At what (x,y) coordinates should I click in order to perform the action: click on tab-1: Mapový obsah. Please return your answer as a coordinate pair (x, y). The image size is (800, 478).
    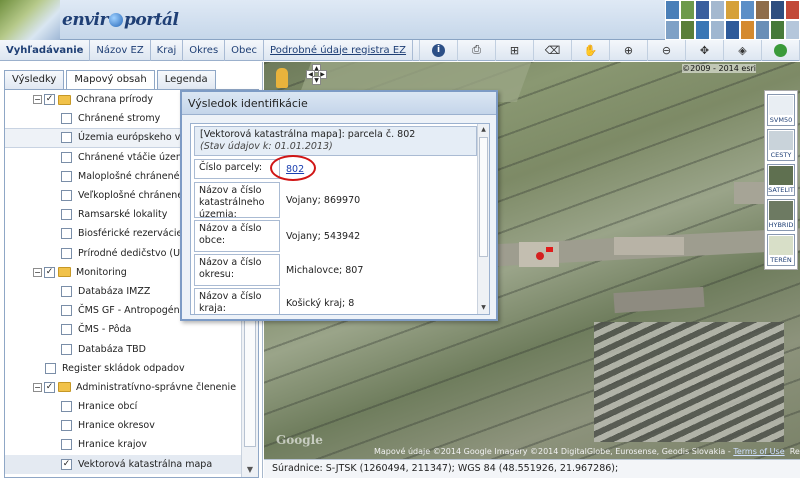
    Looking at the image, I should click on (110, 80).